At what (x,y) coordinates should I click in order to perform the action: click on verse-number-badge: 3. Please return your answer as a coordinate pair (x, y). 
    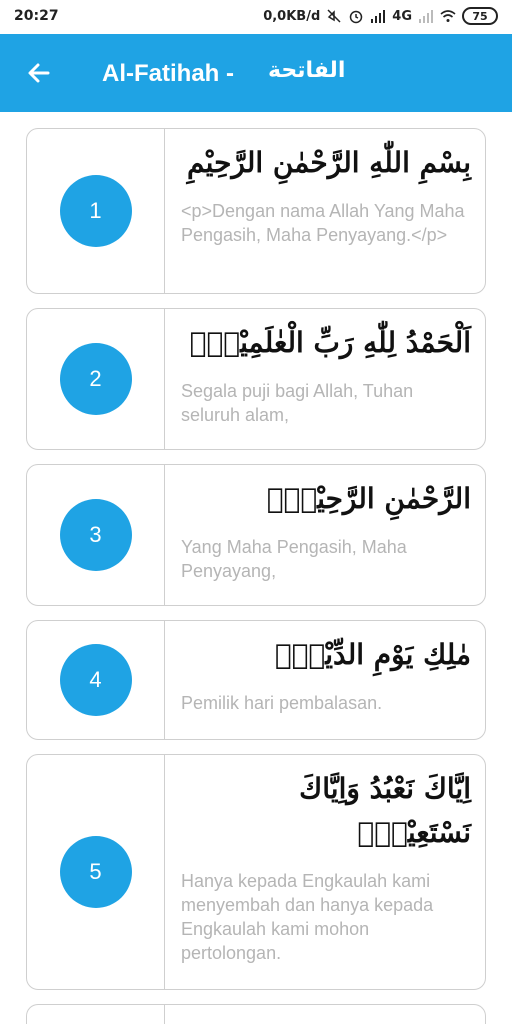
    Looking at the image, I should click on (95, 535).